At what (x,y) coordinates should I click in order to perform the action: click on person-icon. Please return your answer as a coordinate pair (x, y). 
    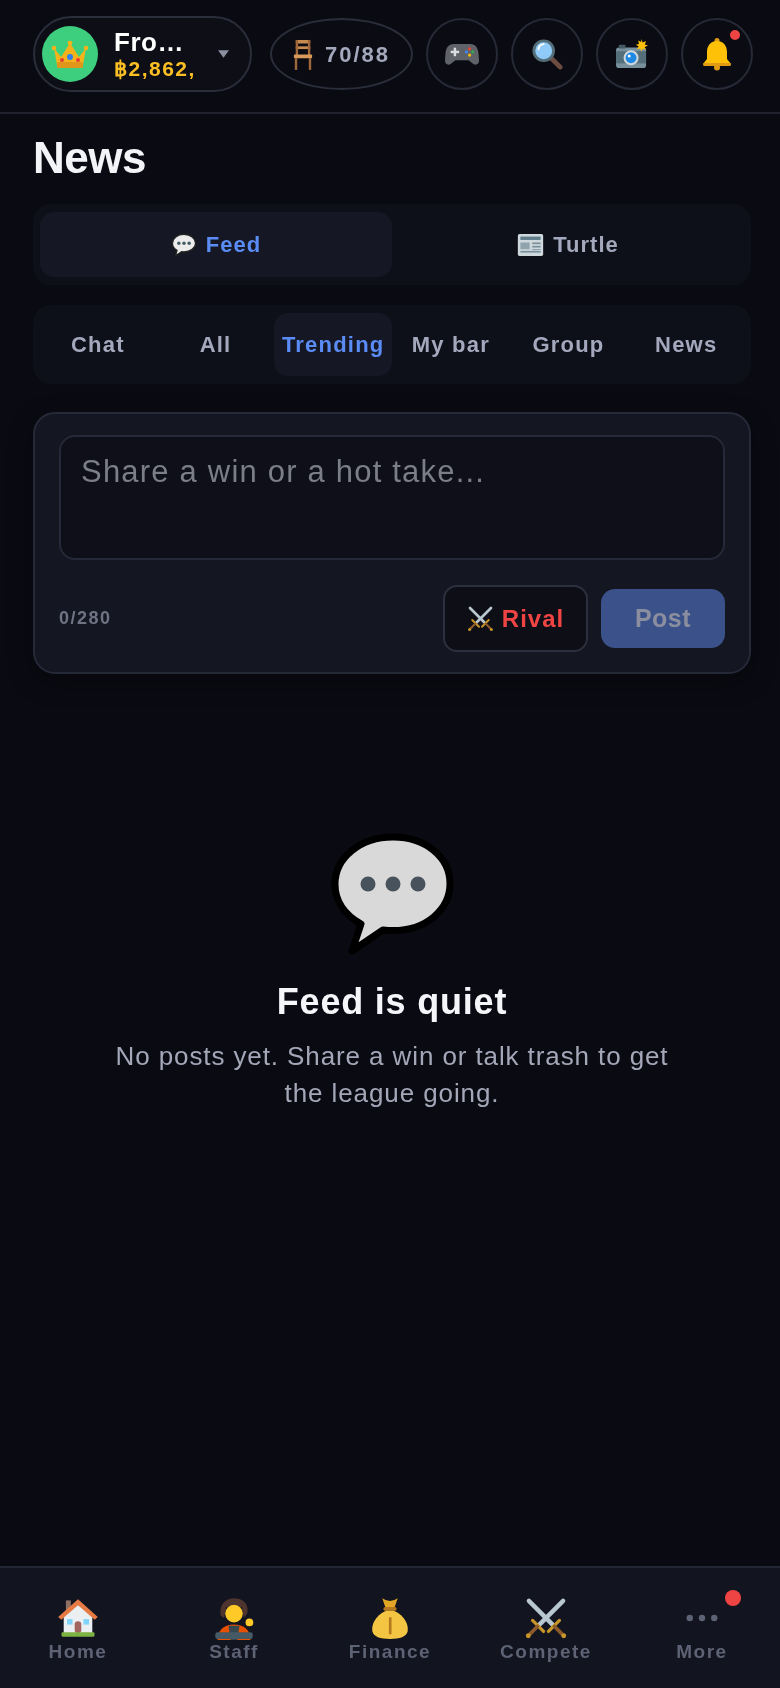
    Looking at the image, I should click on (234, 1618).